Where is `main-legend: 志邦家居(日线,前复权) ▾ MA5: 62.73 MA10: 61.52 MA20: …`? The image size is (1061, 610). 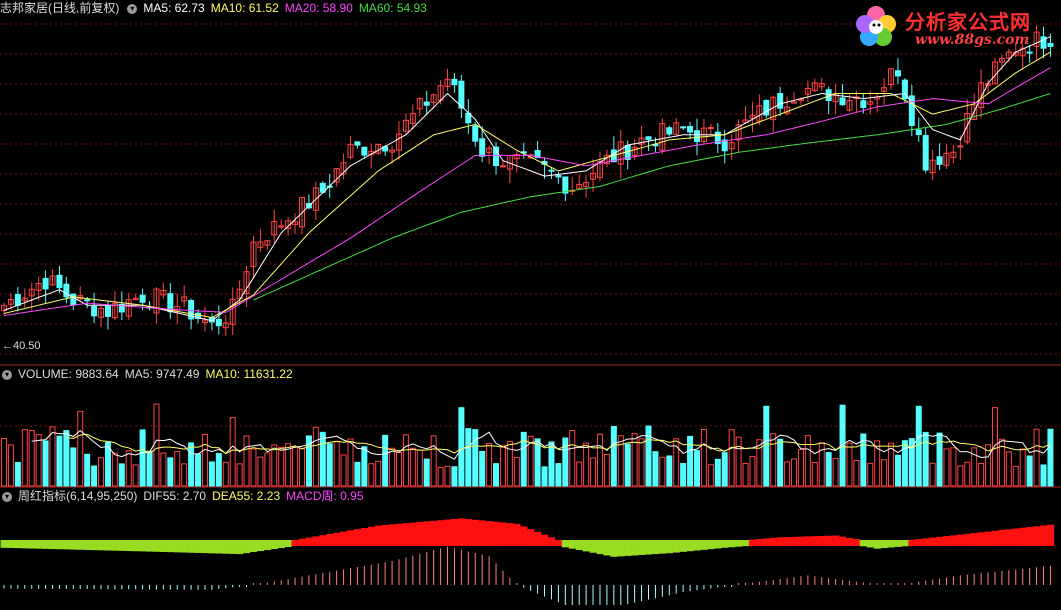
main-legend: 志邦家居(日线,前复权) ▾ MA5: 62.73 MA10: 61.52 MA20: … is located at coordinates (216, 8).